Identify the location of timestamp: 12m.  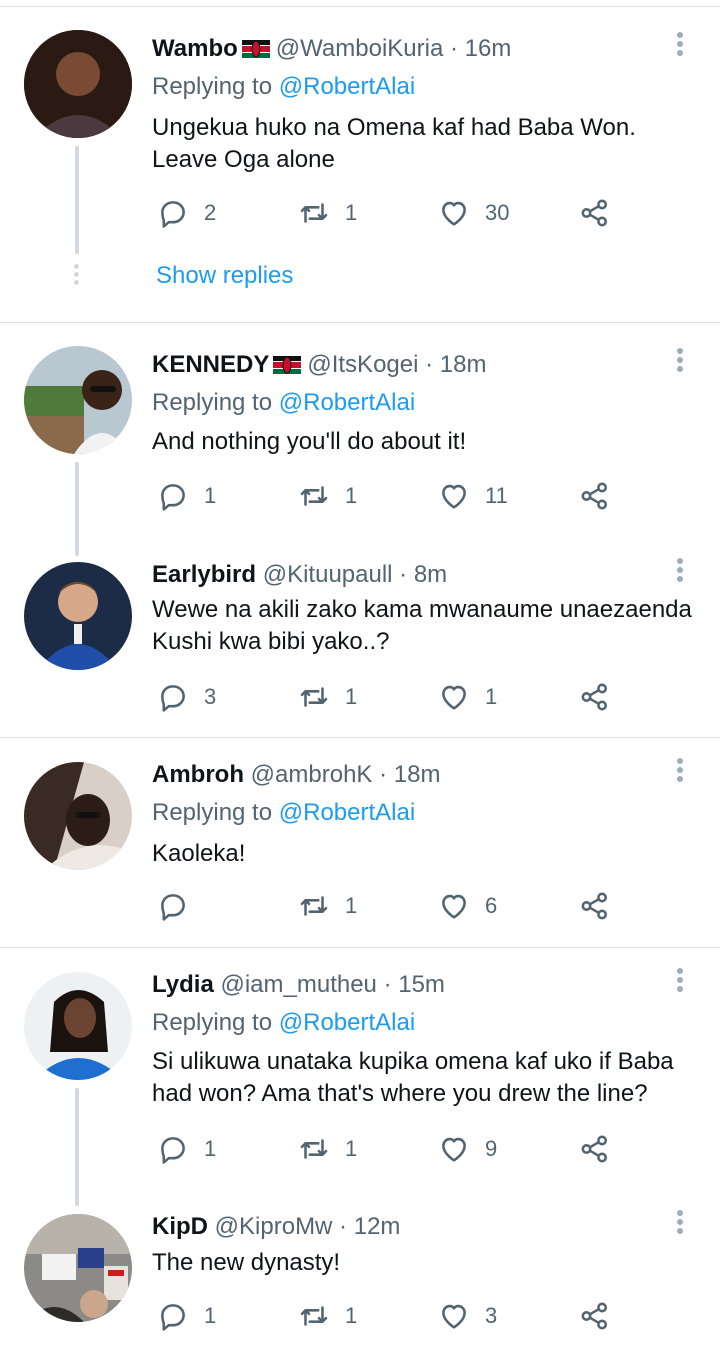
(377, 1226).